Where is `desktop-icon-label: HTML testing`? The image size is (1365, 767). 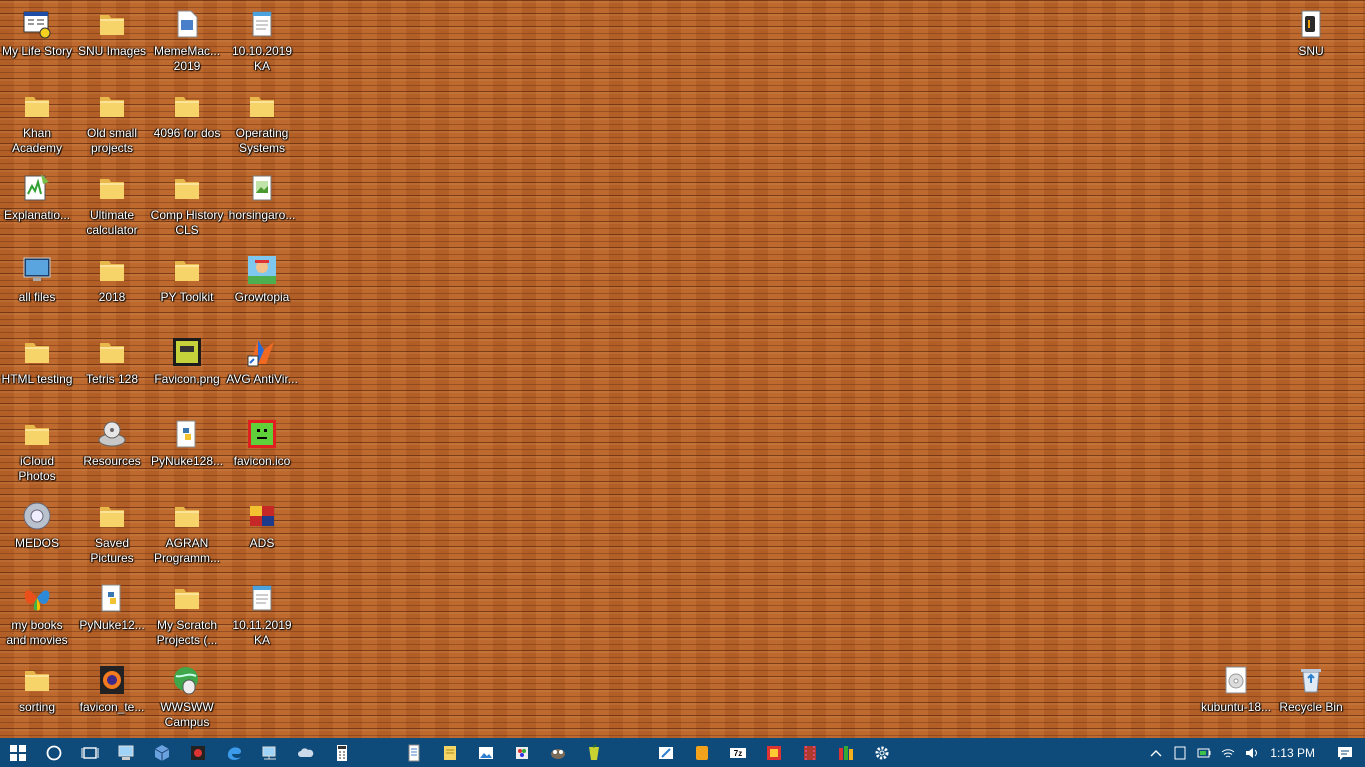
desktop-icon-label: HTML testing is located at coordinates (37, 379).